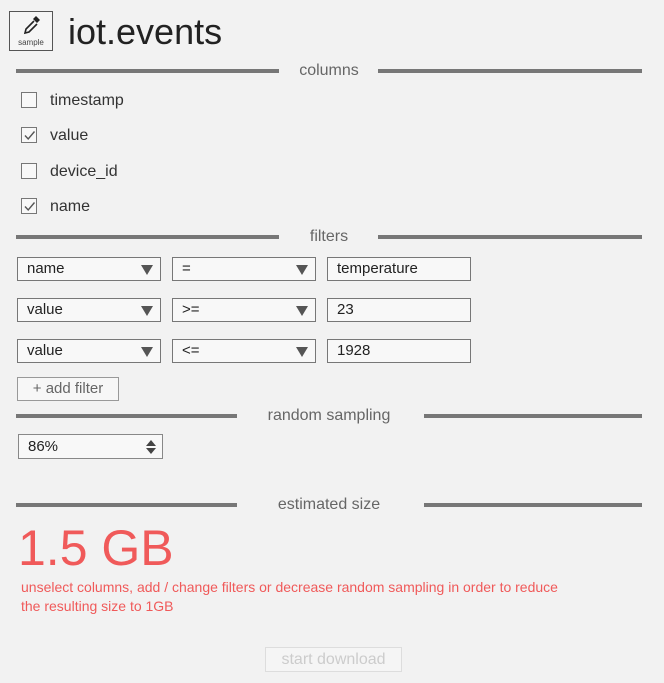 The width and height of the screenshot is (664, 683). I want to click on columns-heading: columns, so click(329, 70).